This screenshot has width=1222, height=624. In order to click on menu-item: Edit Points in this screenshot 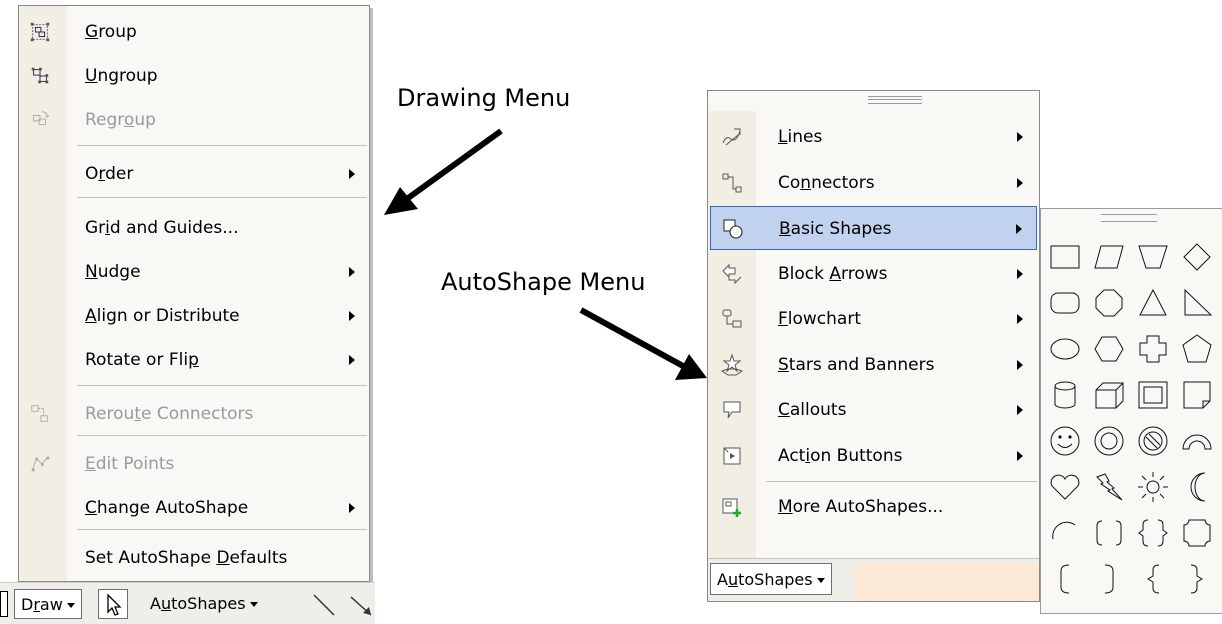, I will do `click(194, 464)`.